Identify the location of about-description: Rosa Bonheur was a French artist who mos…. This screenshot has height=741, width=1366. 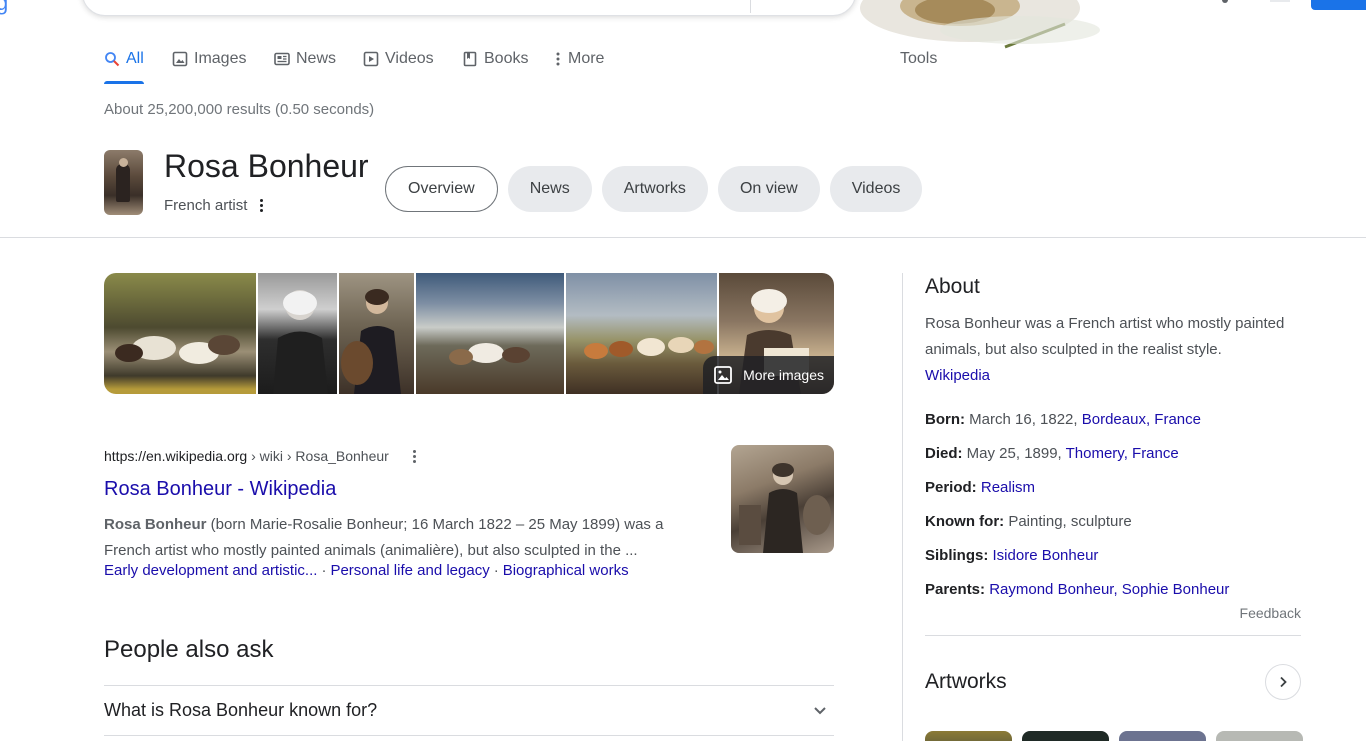
(1113, 350).